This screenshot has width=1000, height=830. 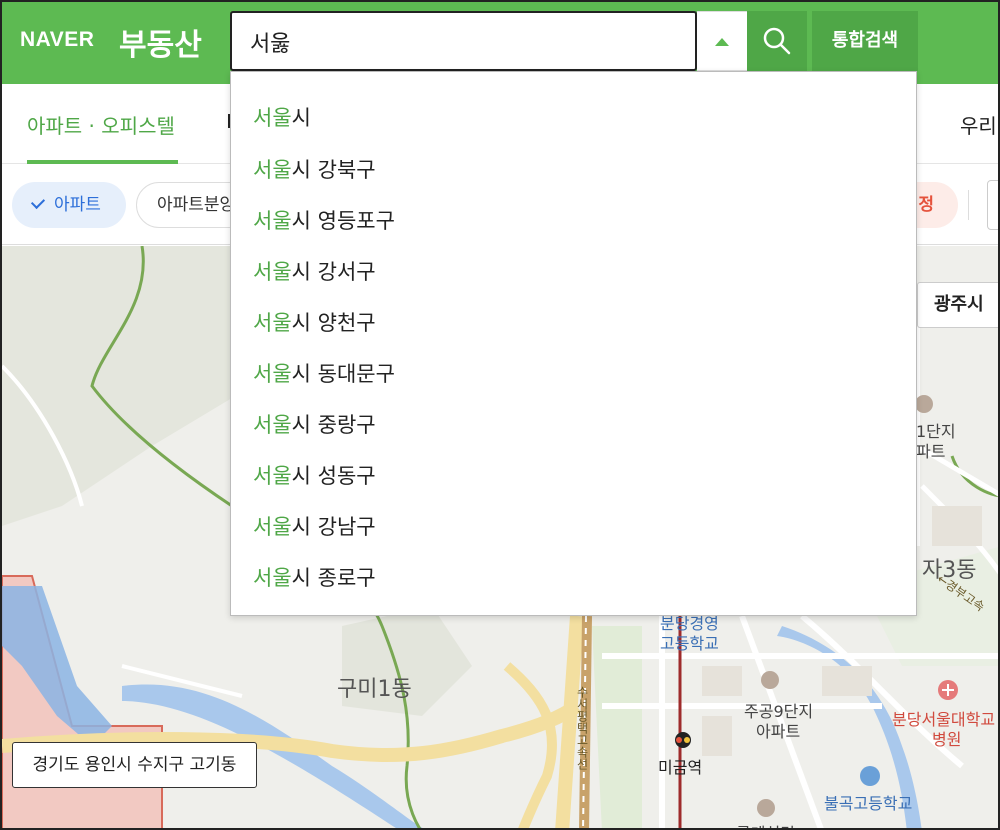 What do you see at coordinates (968, 205) in the screenshot?
I see `filter-divider` at bounding box center [968, 205].